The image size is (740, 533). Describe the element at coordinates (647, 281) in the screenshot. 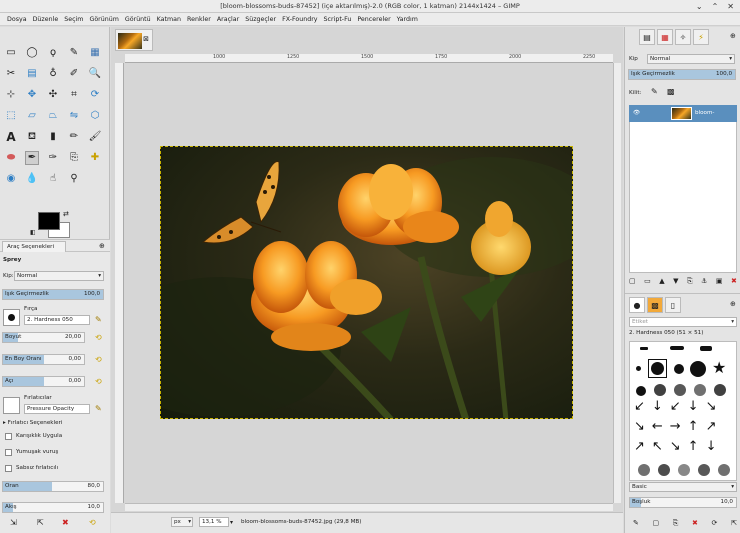

I see `new-layer-group-icon: ▭` at that location.